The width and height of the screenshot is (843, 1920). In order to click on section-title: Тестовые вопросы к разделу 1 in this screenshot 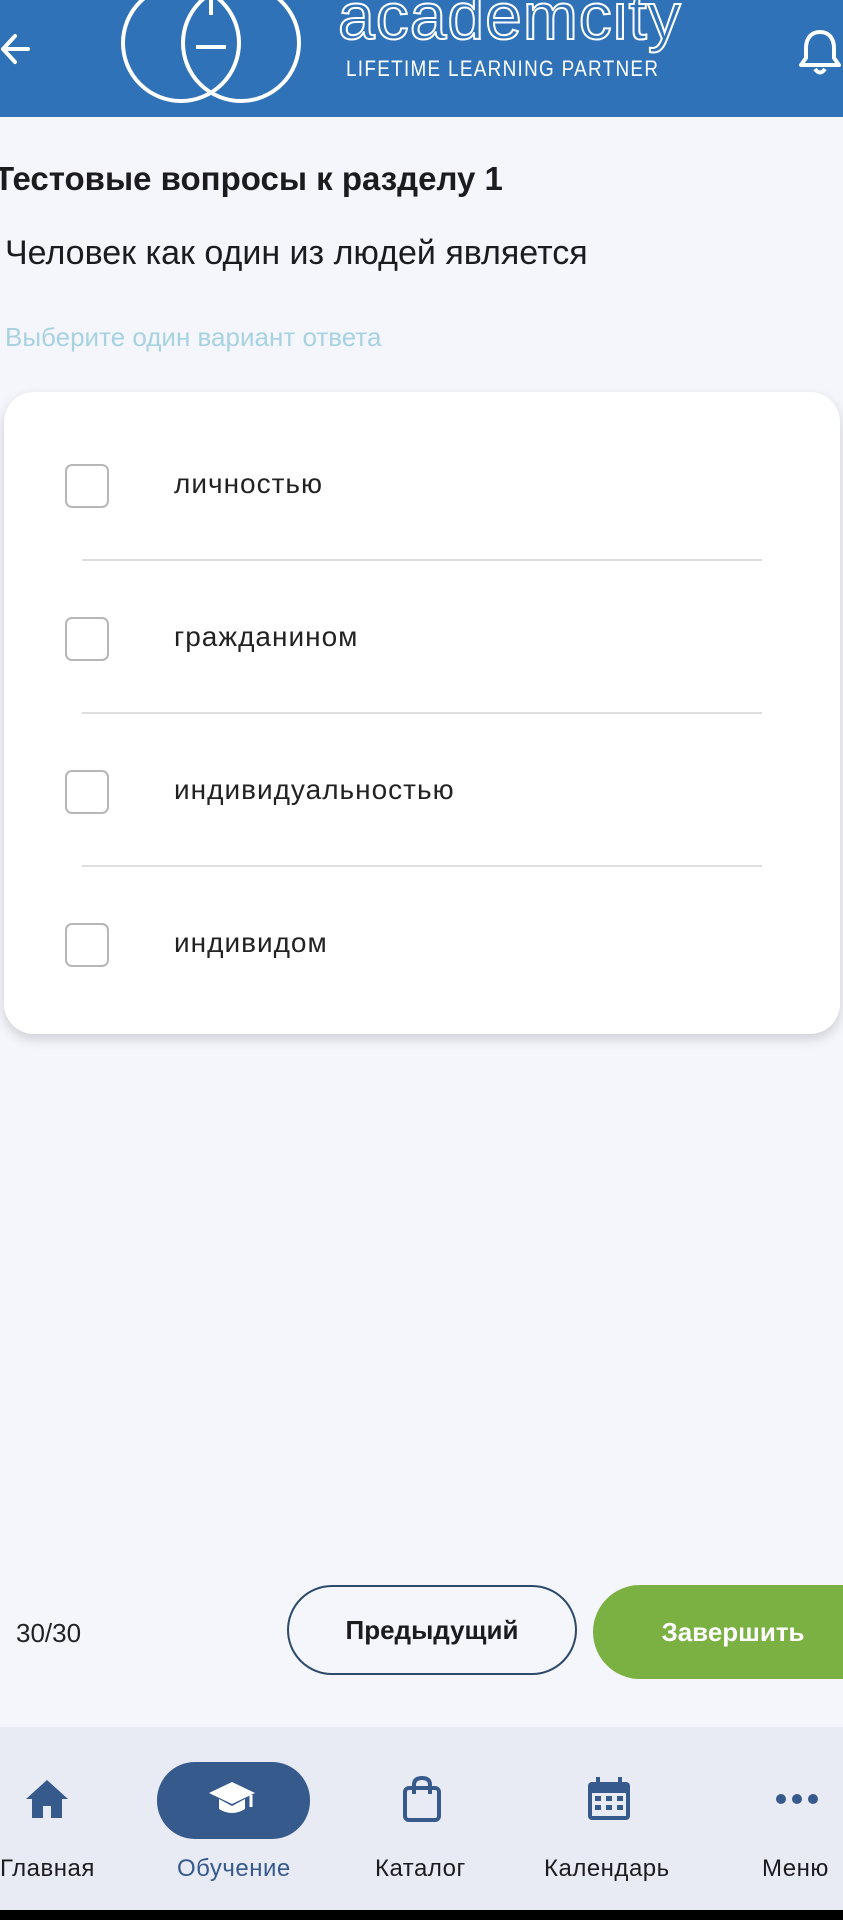, I will do `click(251, 178)`.